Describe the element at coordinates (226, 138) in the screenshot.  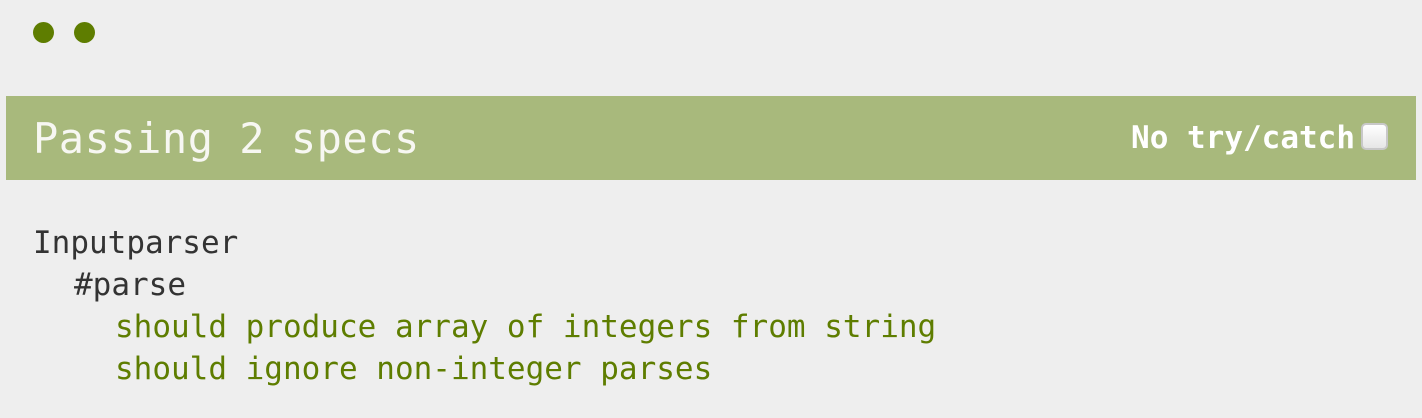
I see `passing-specs-summary: Passing 2 specs` at that location.